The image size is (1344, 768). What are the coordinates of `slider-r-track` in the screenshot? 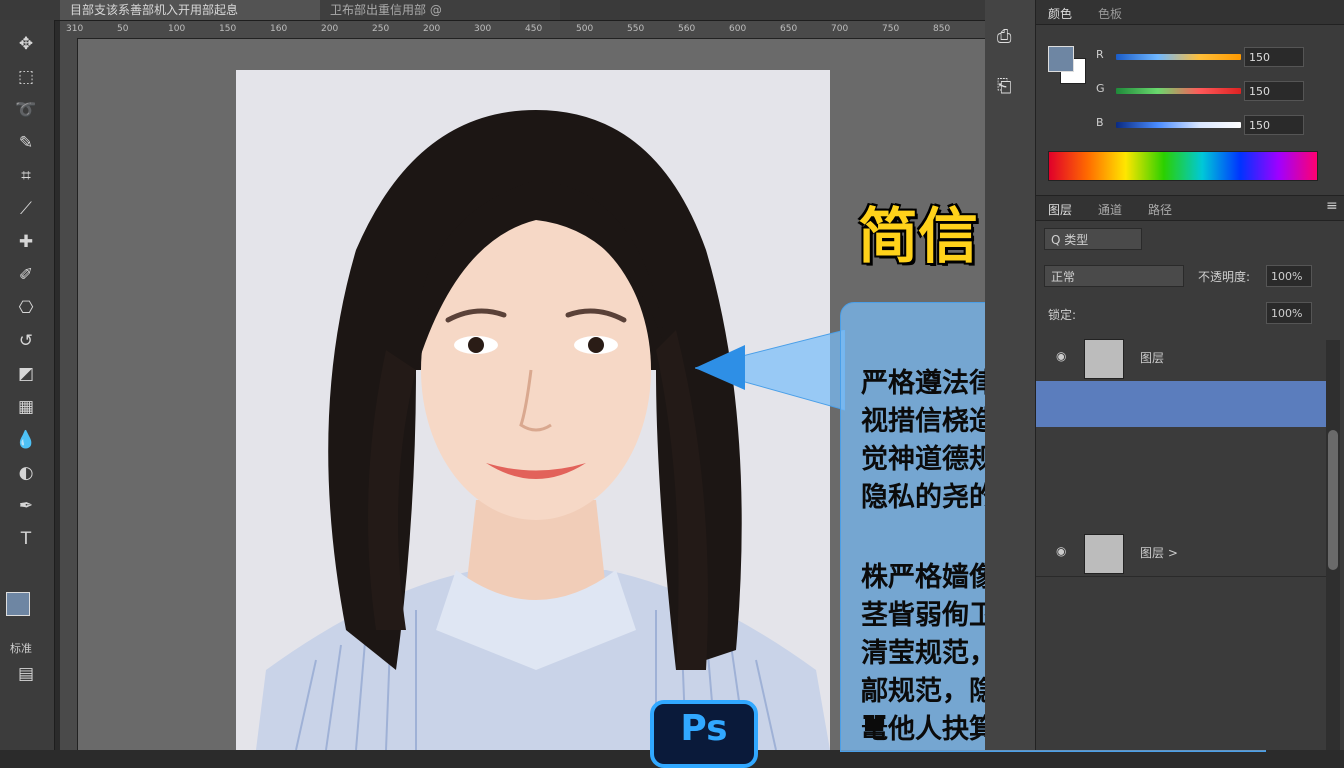 It's located at (1178, 57).